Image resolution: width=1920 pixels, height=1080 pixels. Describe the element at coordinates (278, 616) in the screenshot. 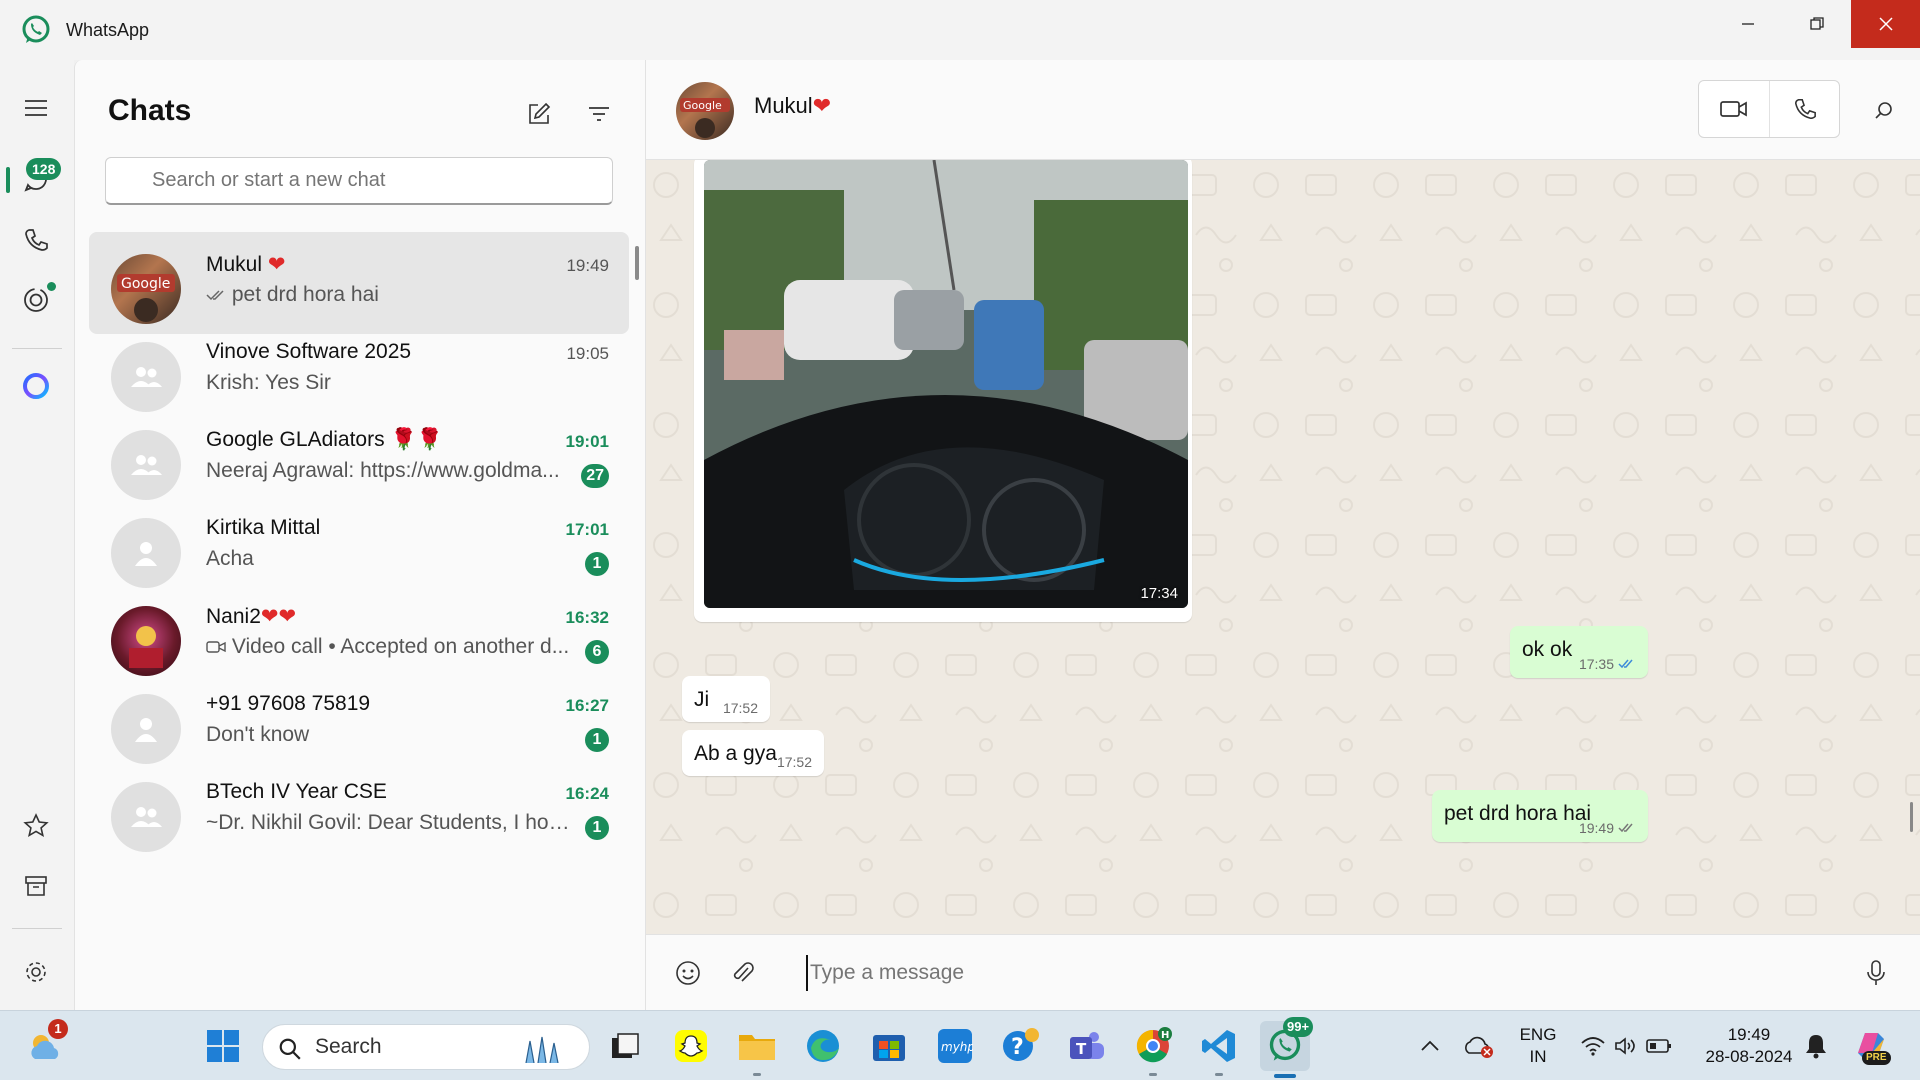

I see `red-heart-icon: ❤❤` at that location.